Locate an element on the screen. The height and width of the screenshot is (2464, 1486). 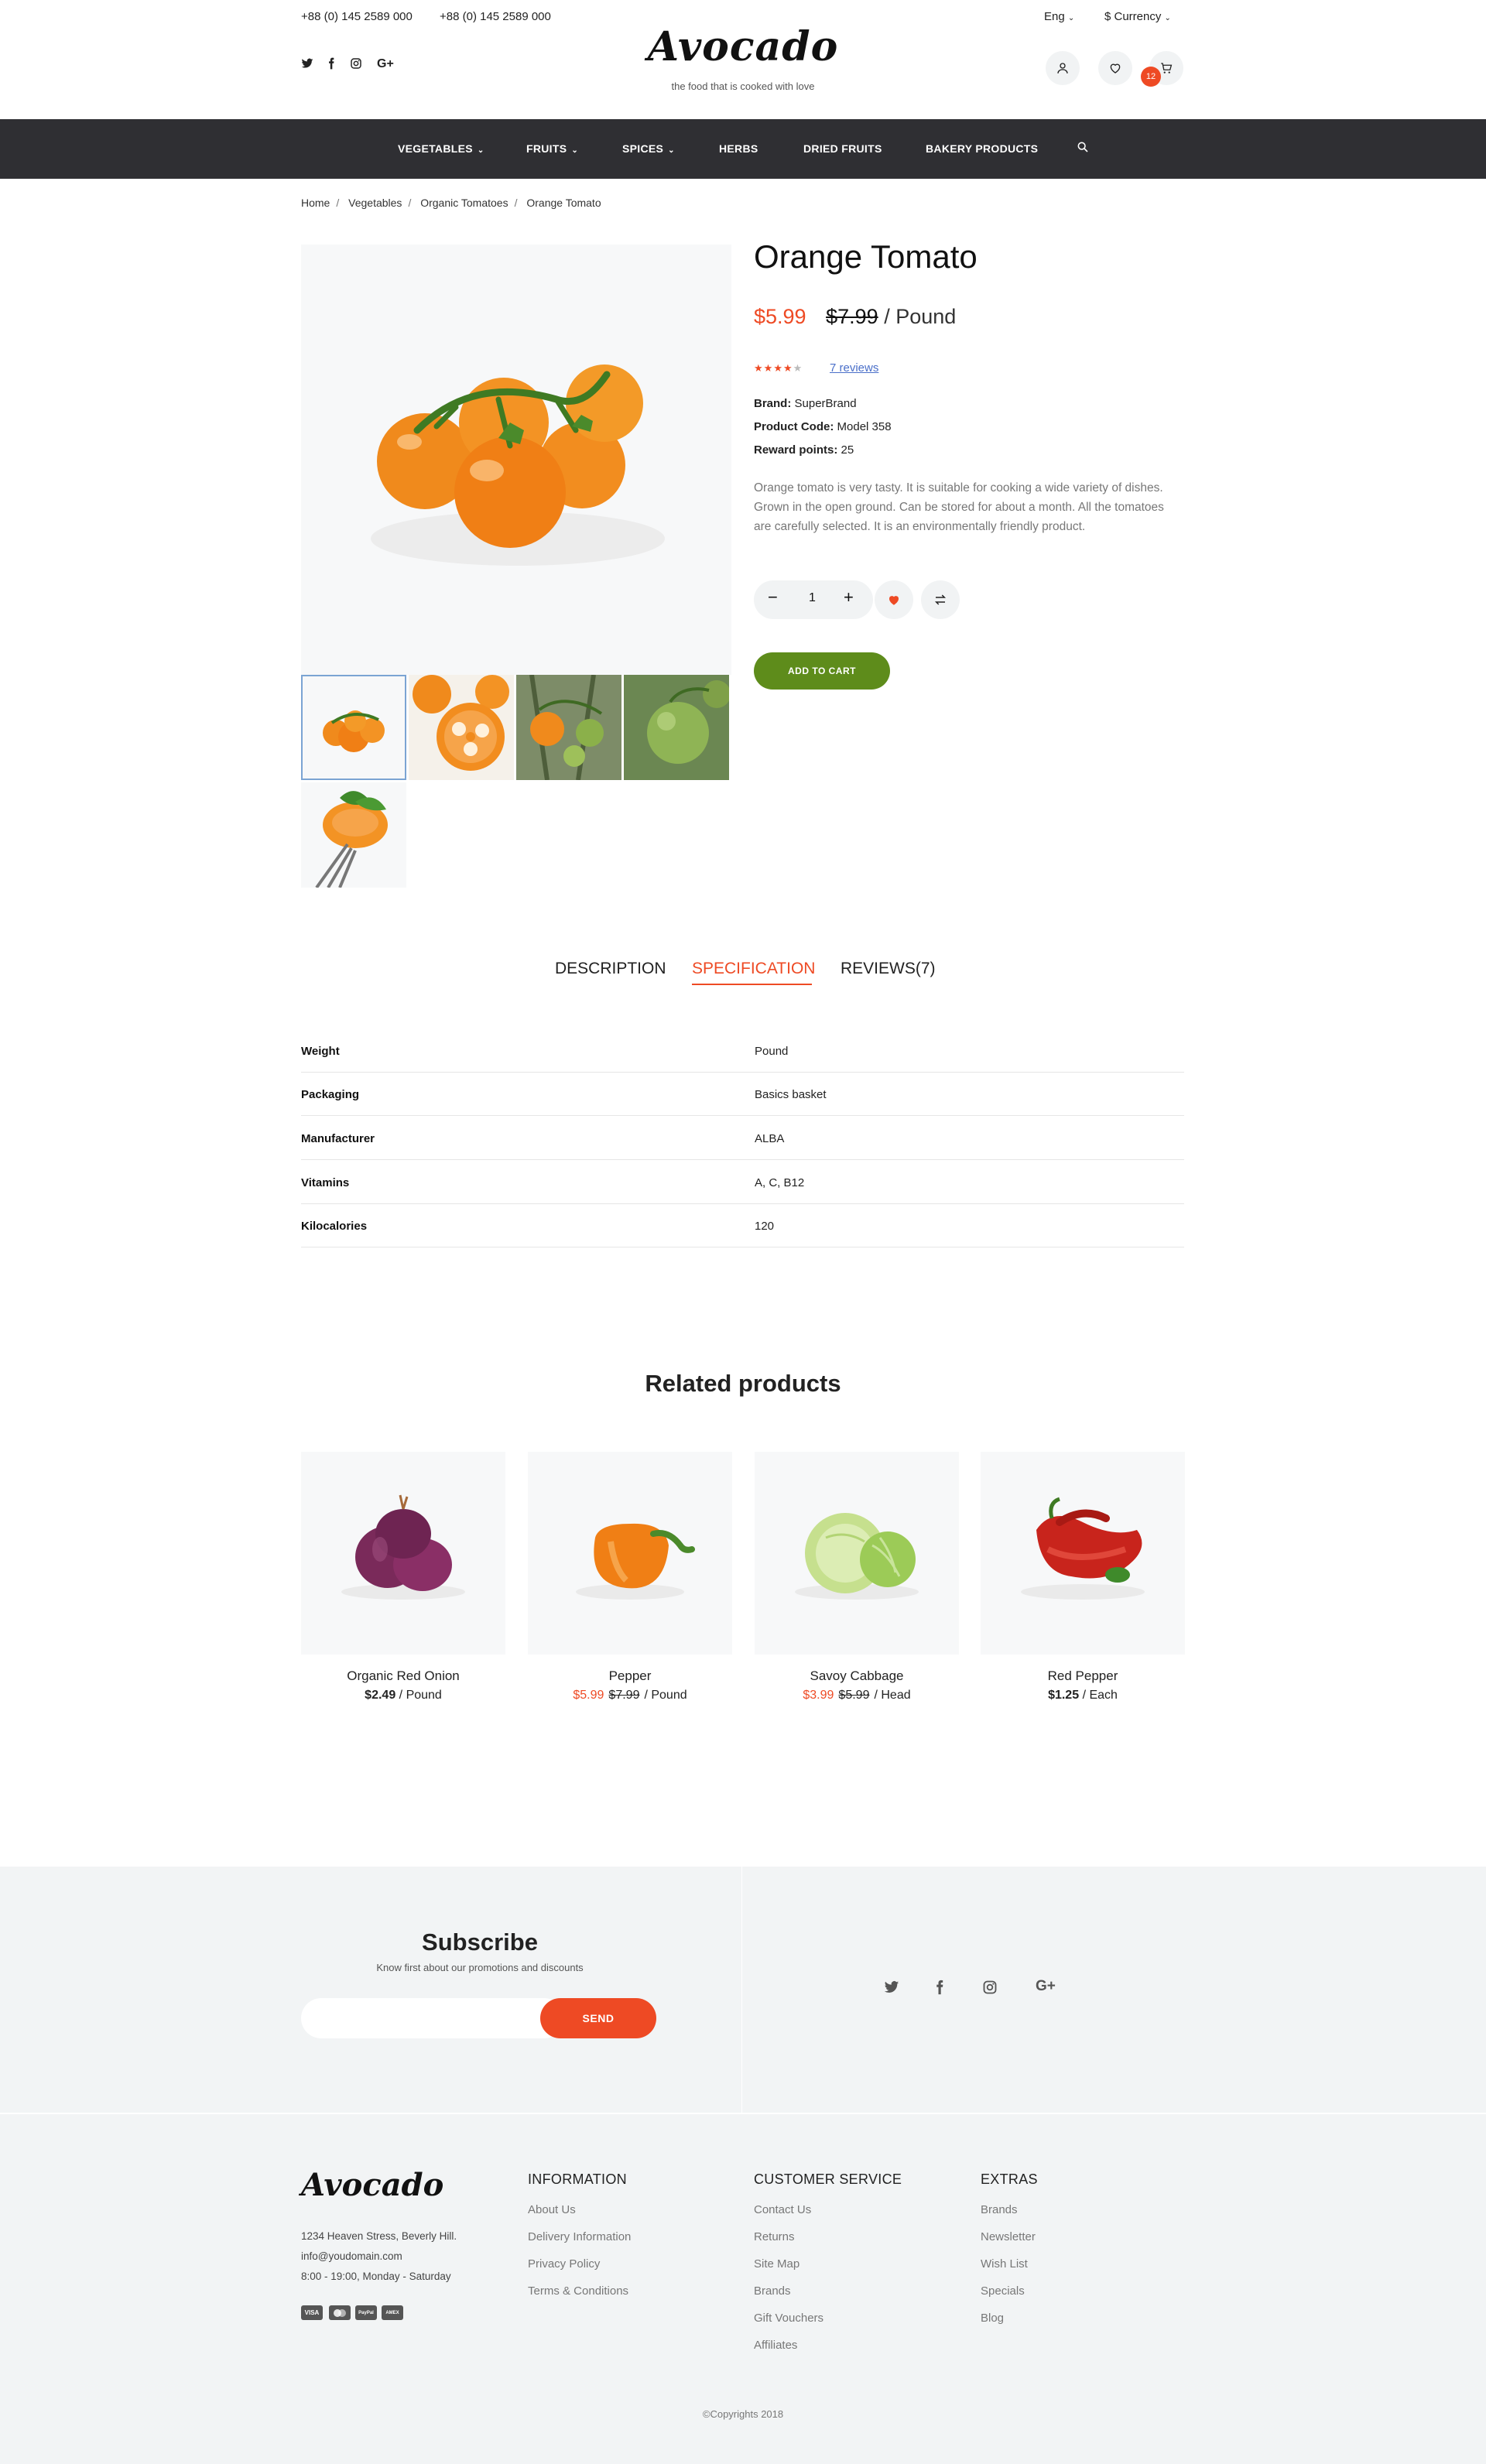
phone-number-2: +88 (0) 145 2589 000 is located at coordinates (495, 16).